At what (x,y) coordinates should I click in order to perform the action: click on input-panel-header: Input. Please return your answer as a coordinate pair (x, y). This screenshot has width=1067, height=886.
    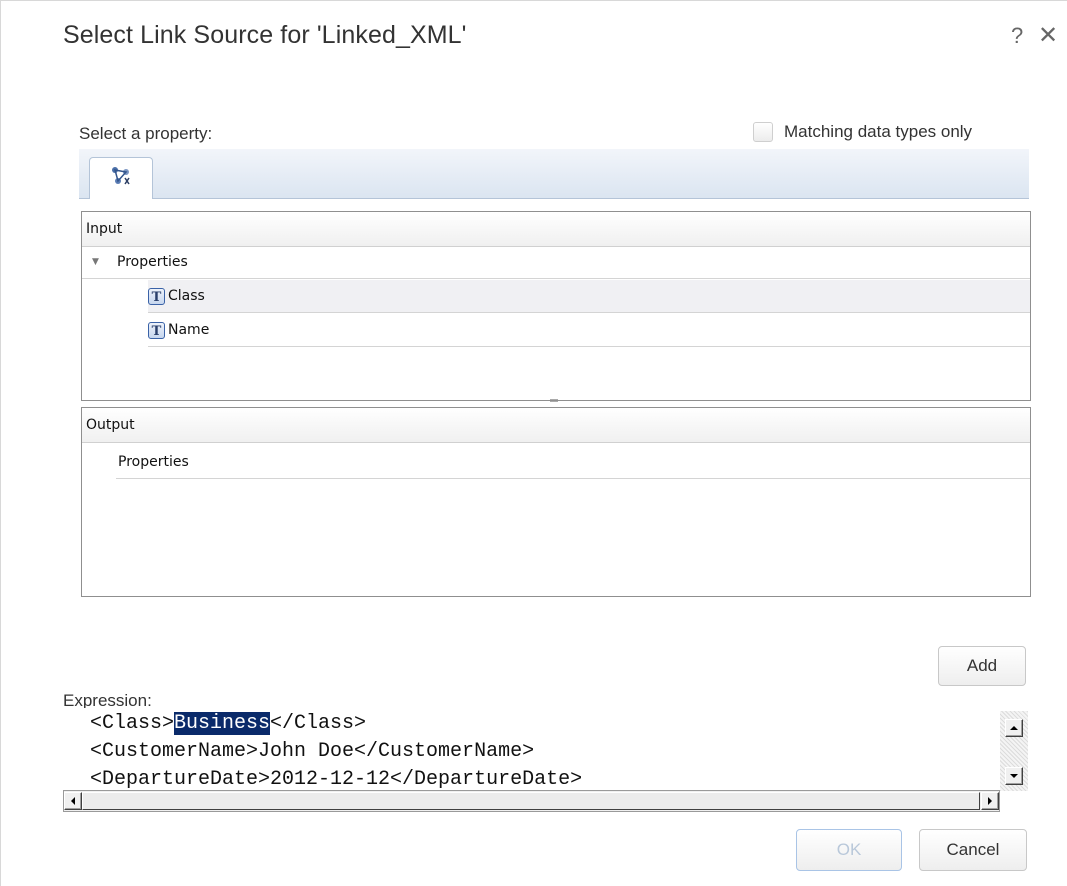
    Looking at the image, I should click on (556, 229).